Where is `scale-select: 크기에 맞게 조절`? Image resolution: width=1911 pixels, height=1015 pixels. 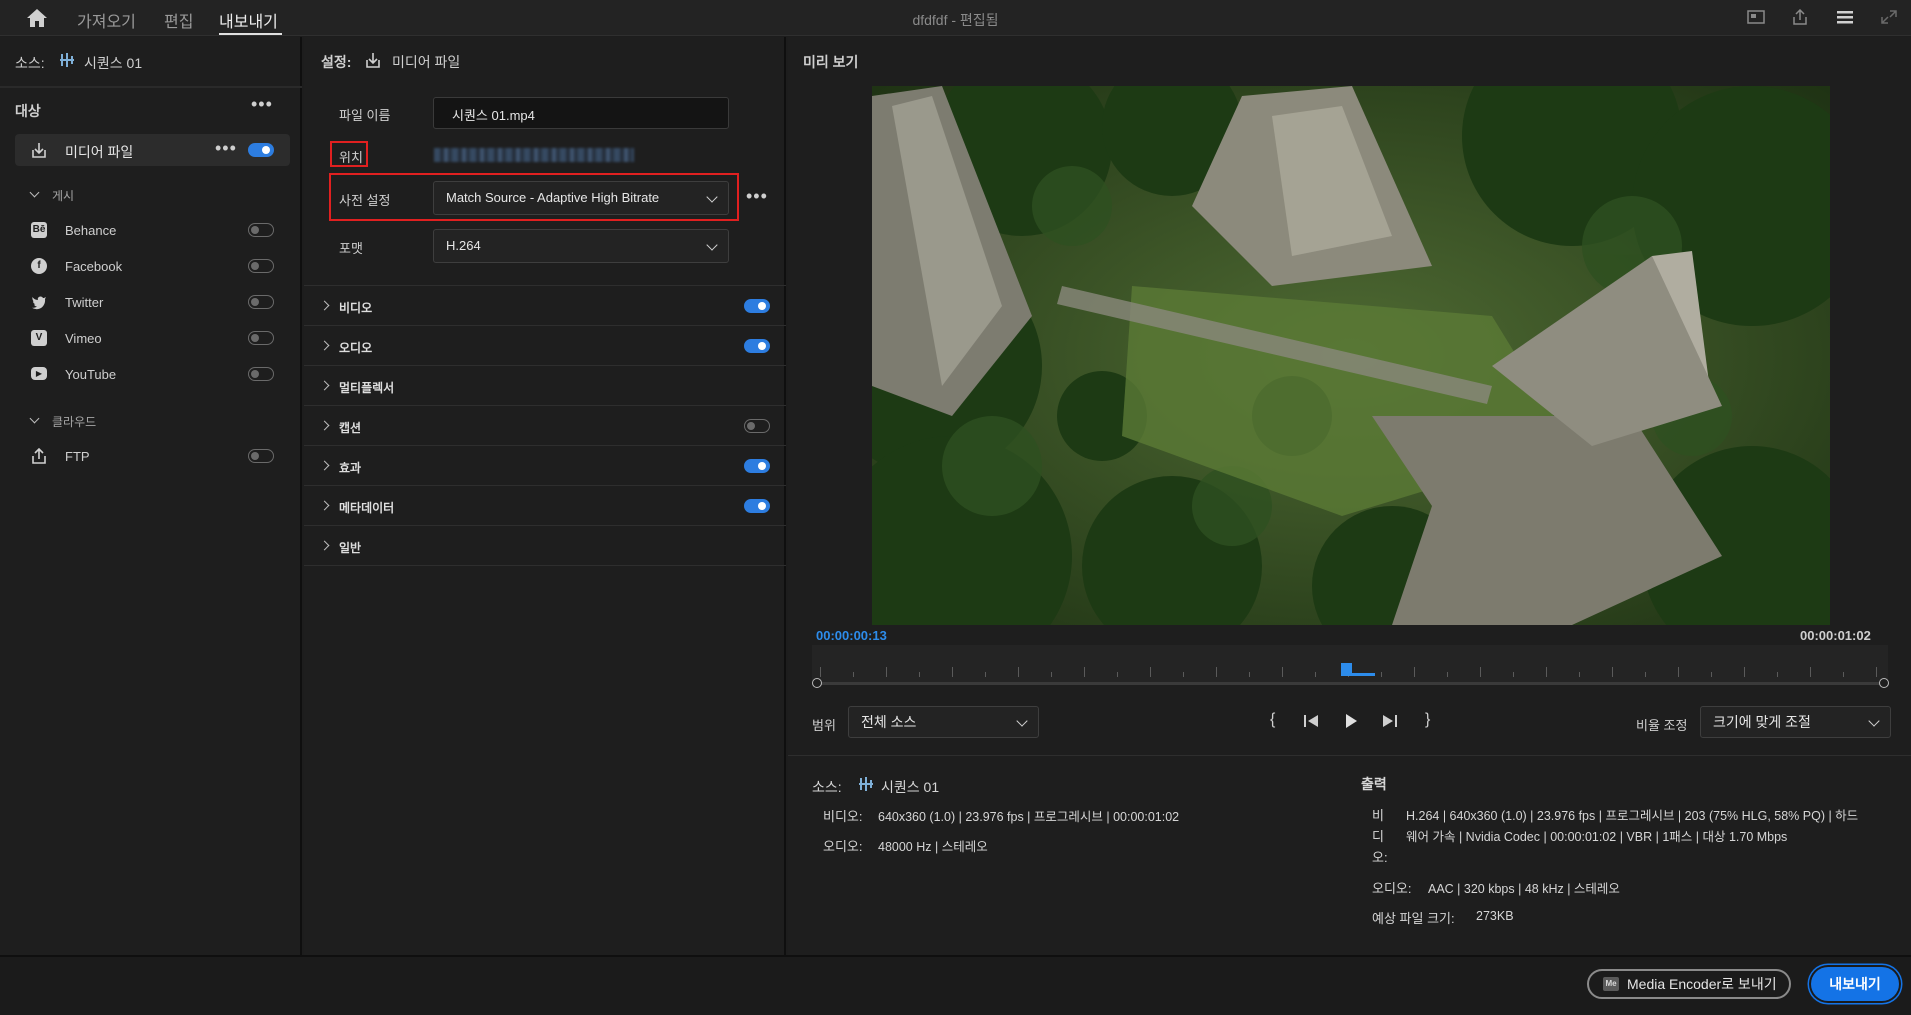 scale-select: 크기에 맞게 조절 is located at coordinates (1795, 722).